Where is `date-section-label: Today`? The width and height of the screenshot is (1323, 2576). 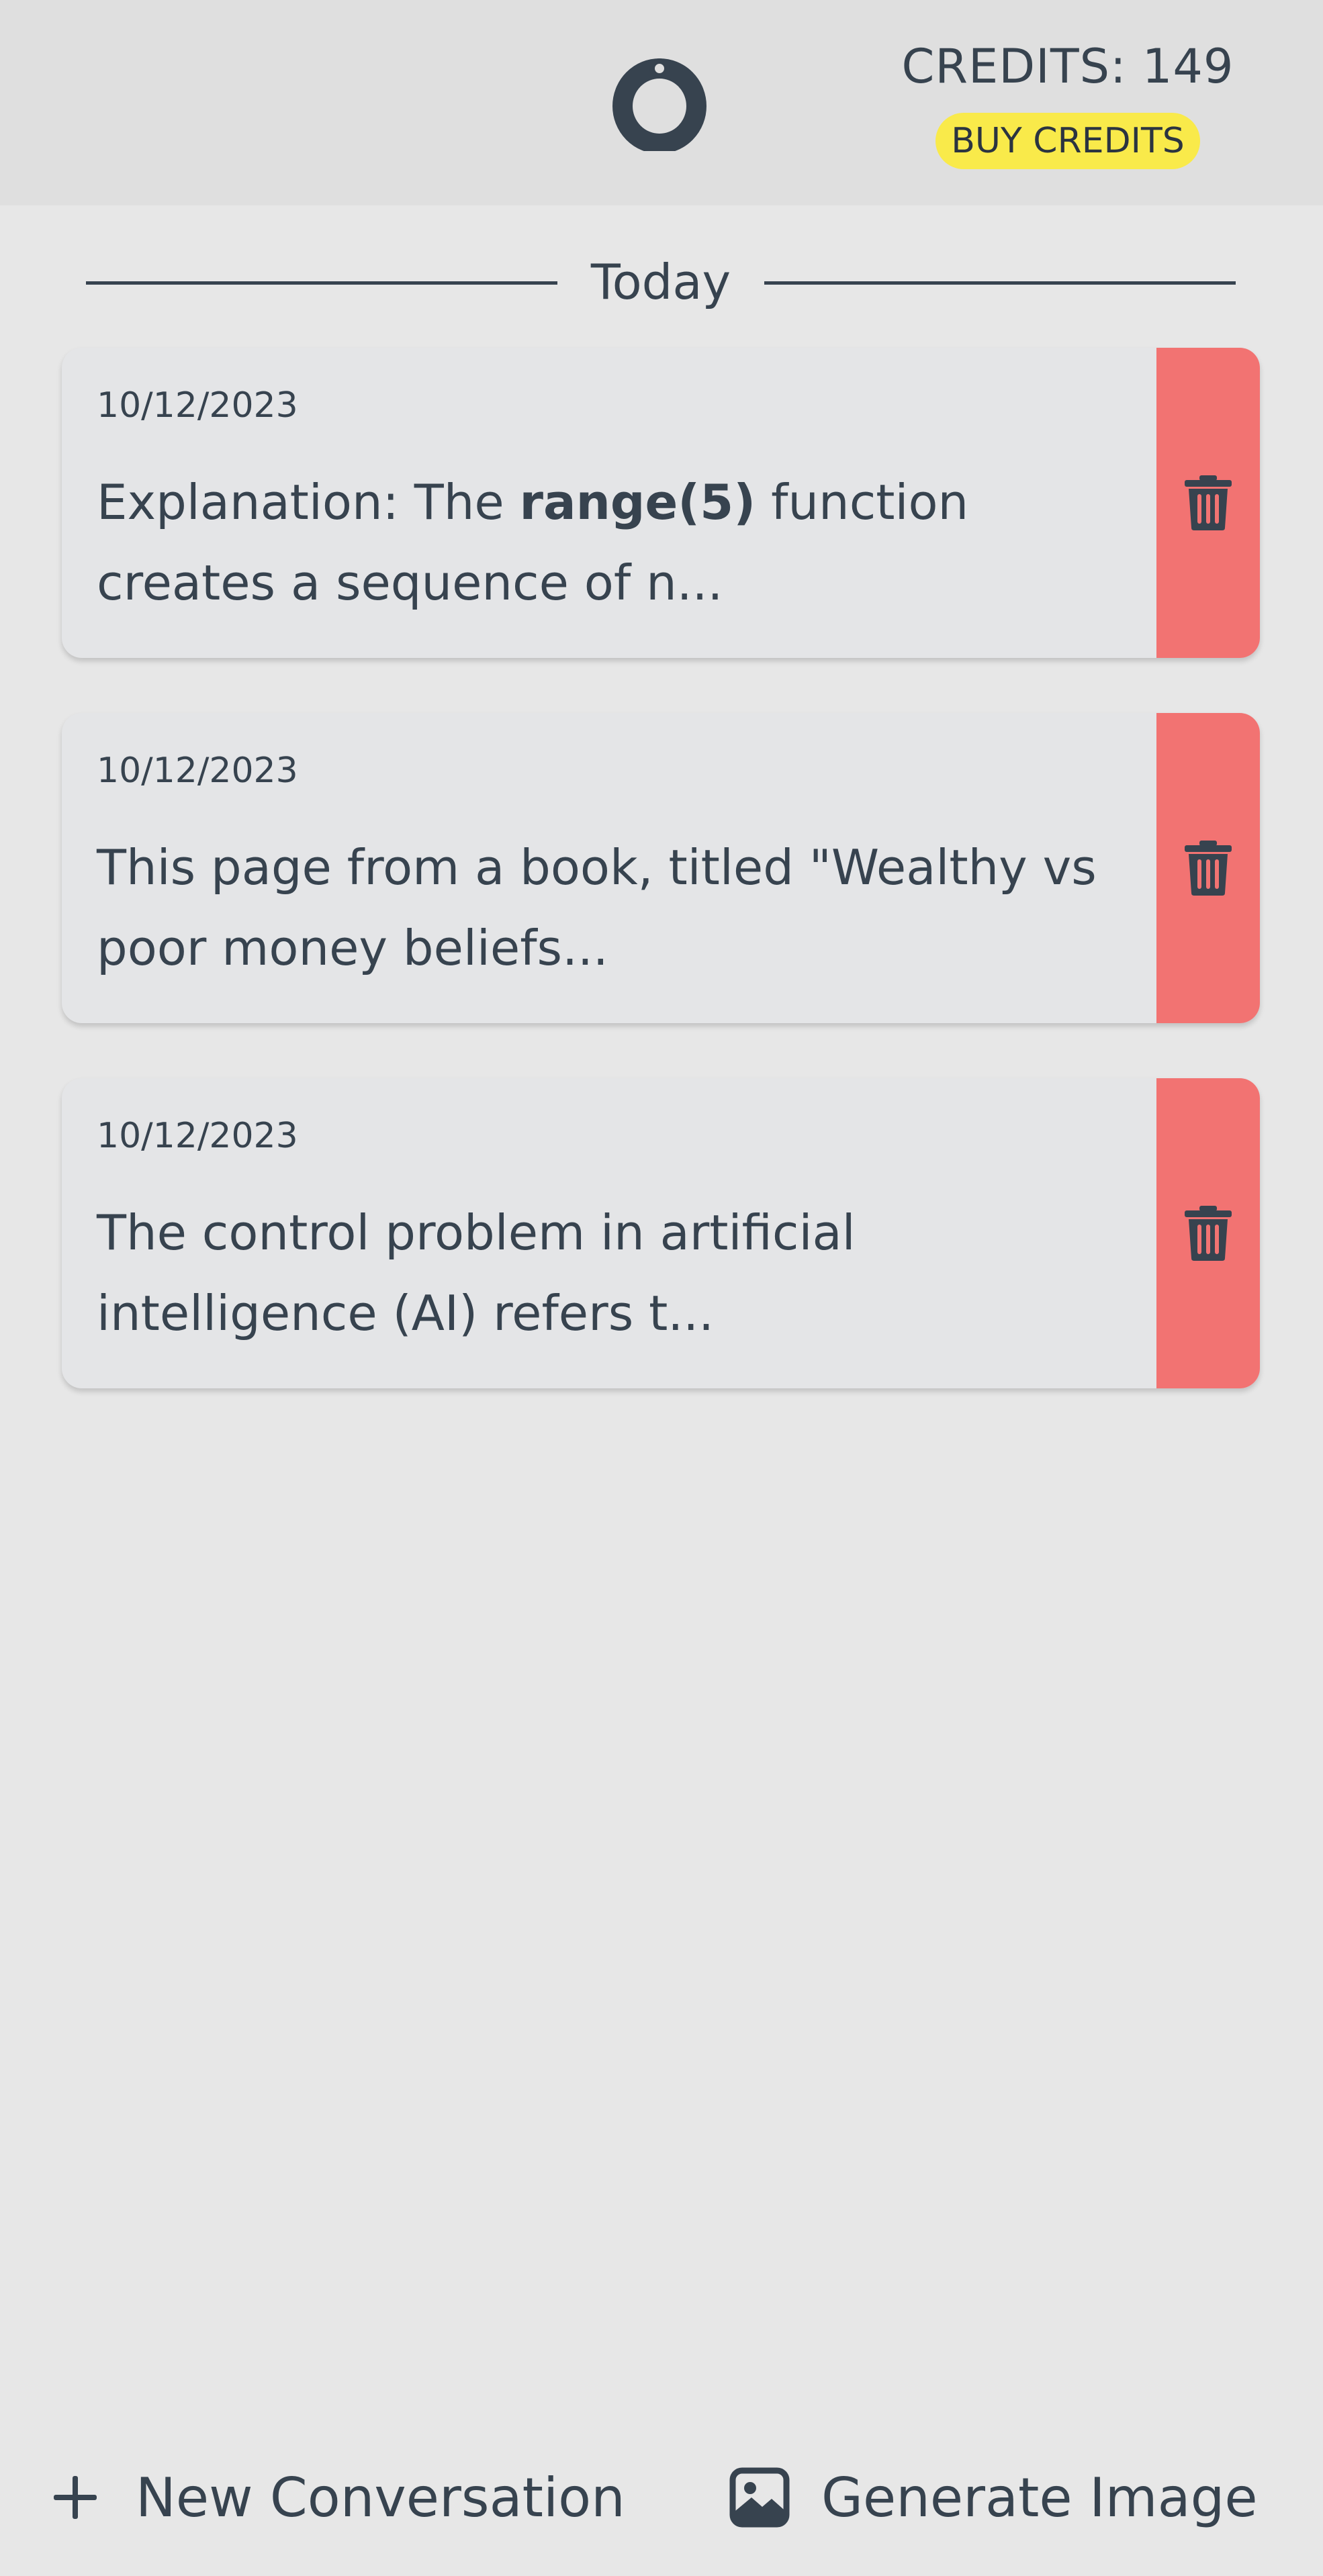 date-section-label: Today is located at coordinates (660, 282).